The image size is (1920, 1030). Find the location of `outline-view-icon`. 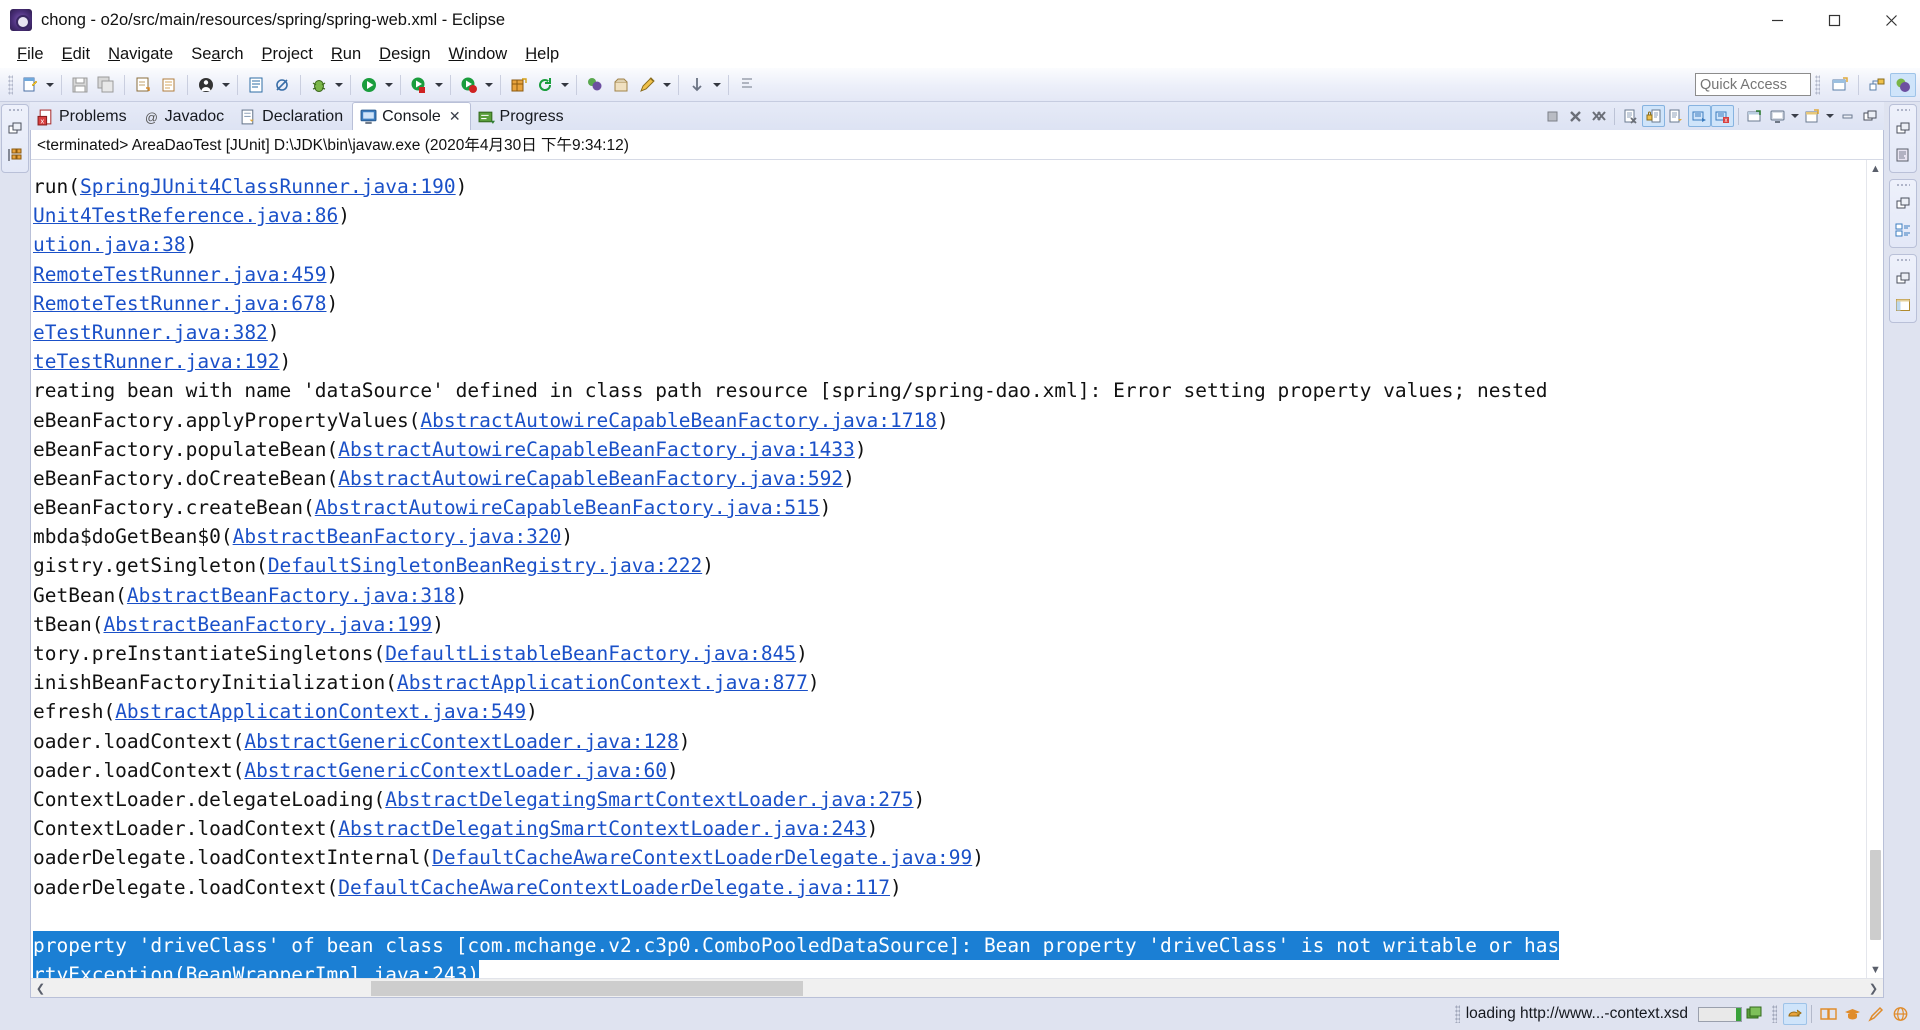

outline-view-icon is located at coordinates (1903, 155).